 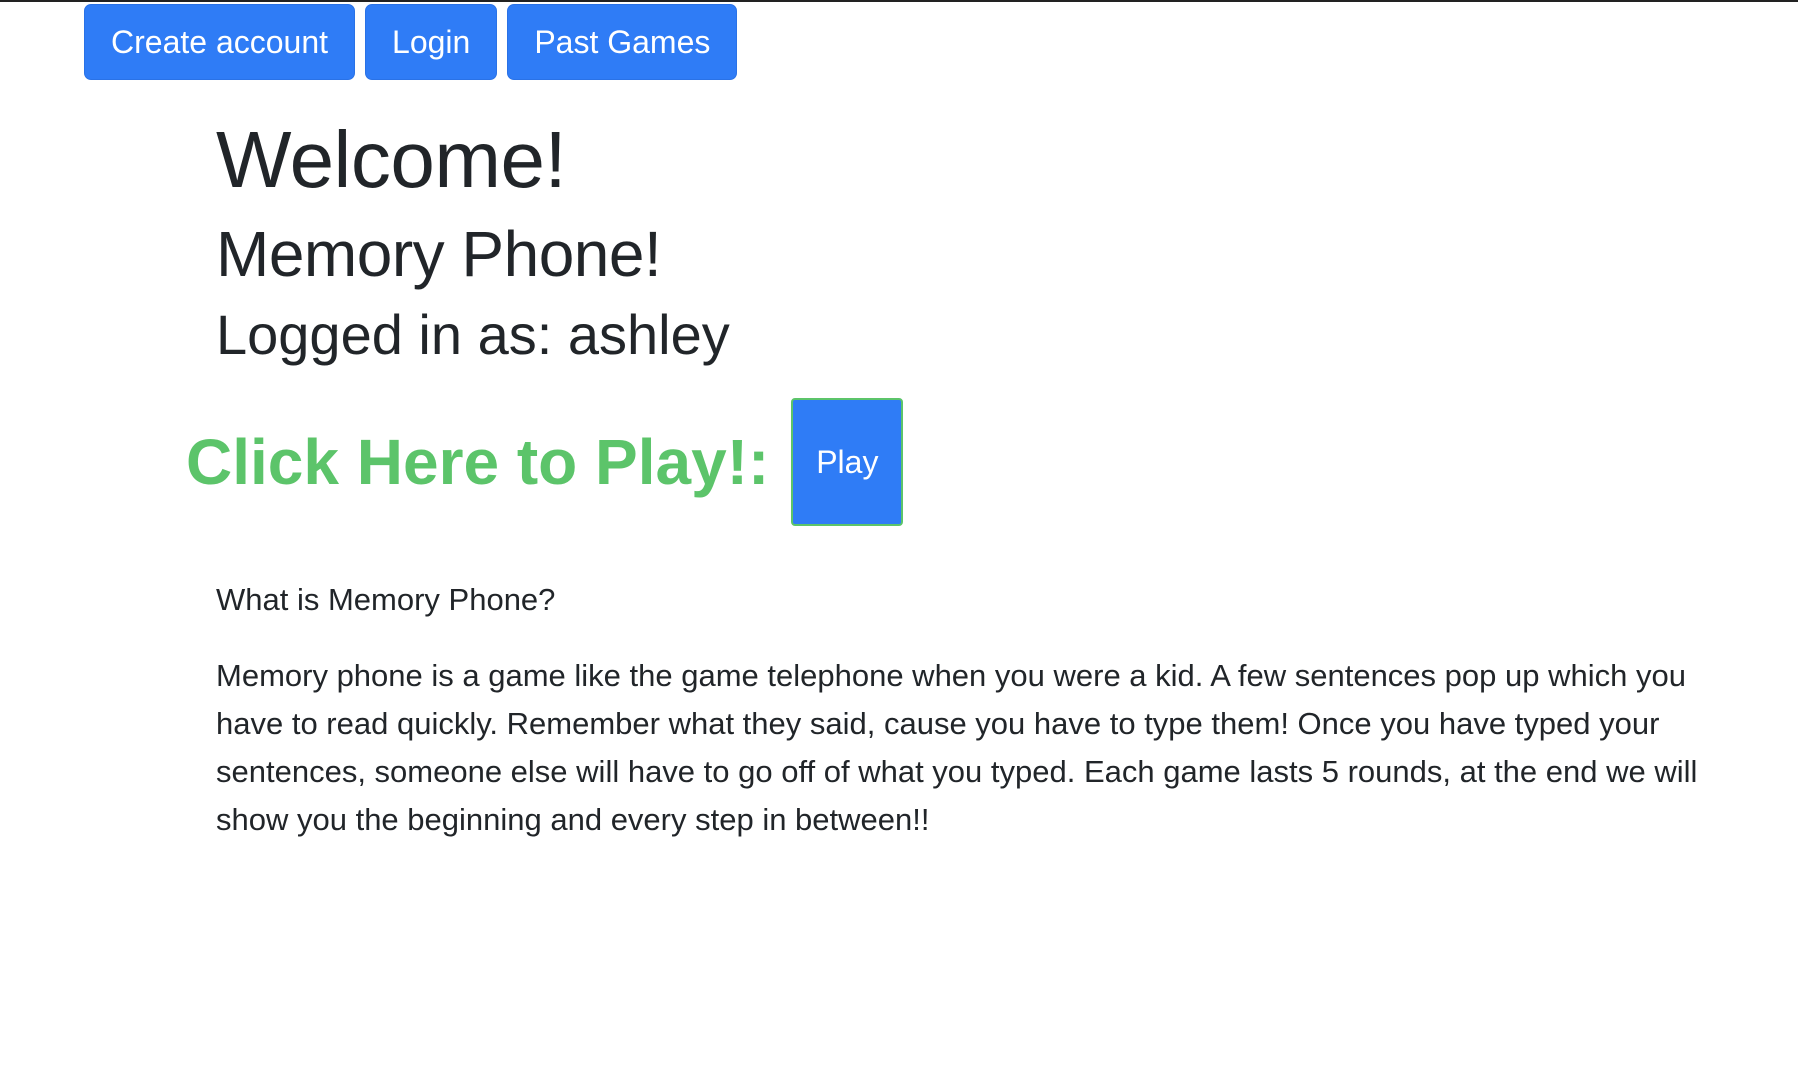 I want to click on welcome-heading: Welcome!, so click(x=391, y=159).